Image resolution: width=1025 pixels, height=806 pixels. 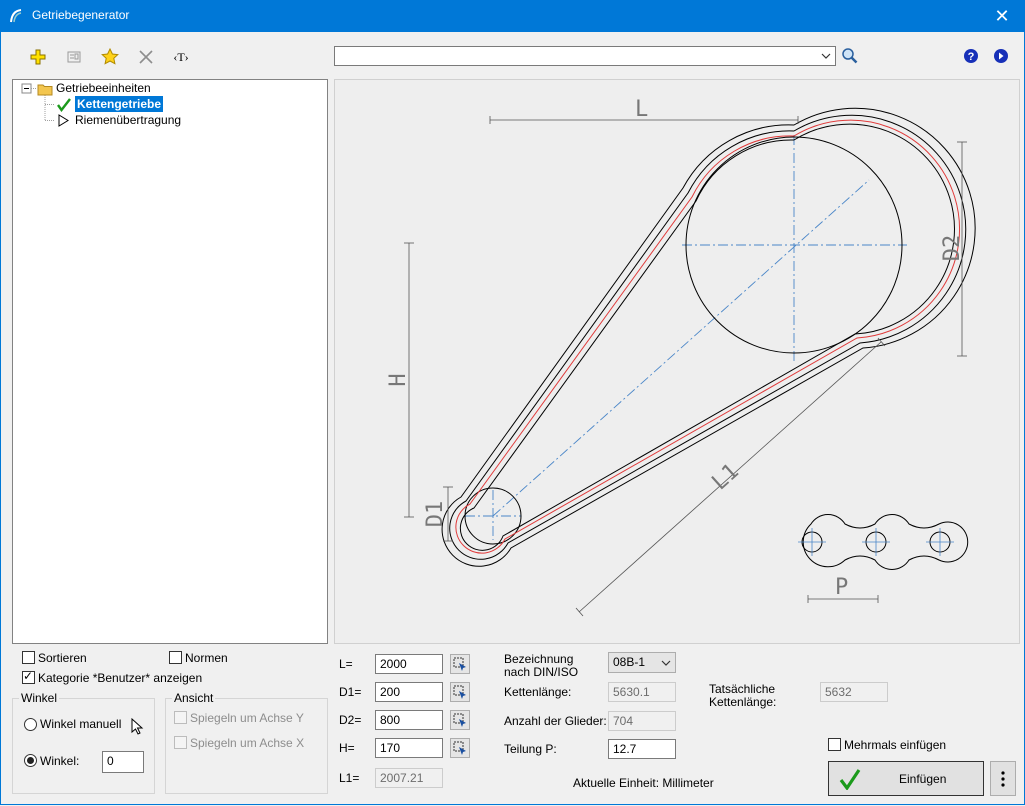 What do you see at coordinates (28, 676) in the screenshot?
I see `kategorie-checkbox` at bounding box center [28, 676].